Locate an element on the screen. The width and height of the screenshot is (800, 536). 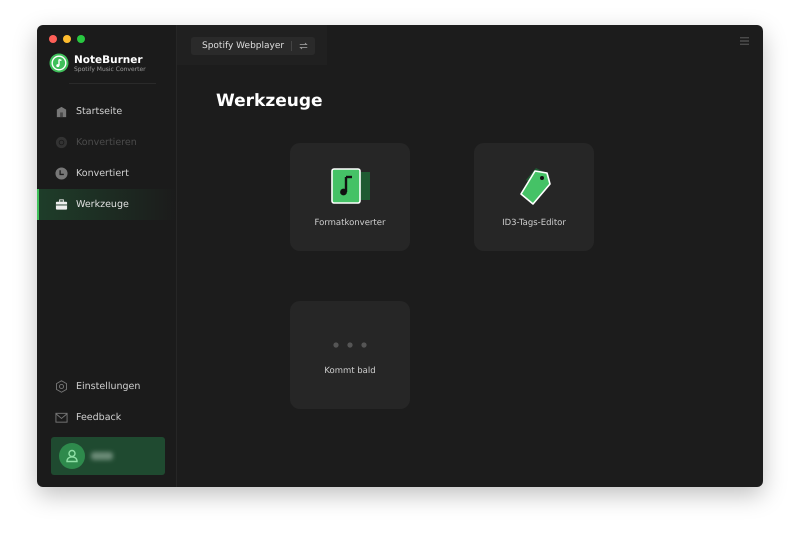
tool-card: Formatkonverter is located at coordinates (350, 197).